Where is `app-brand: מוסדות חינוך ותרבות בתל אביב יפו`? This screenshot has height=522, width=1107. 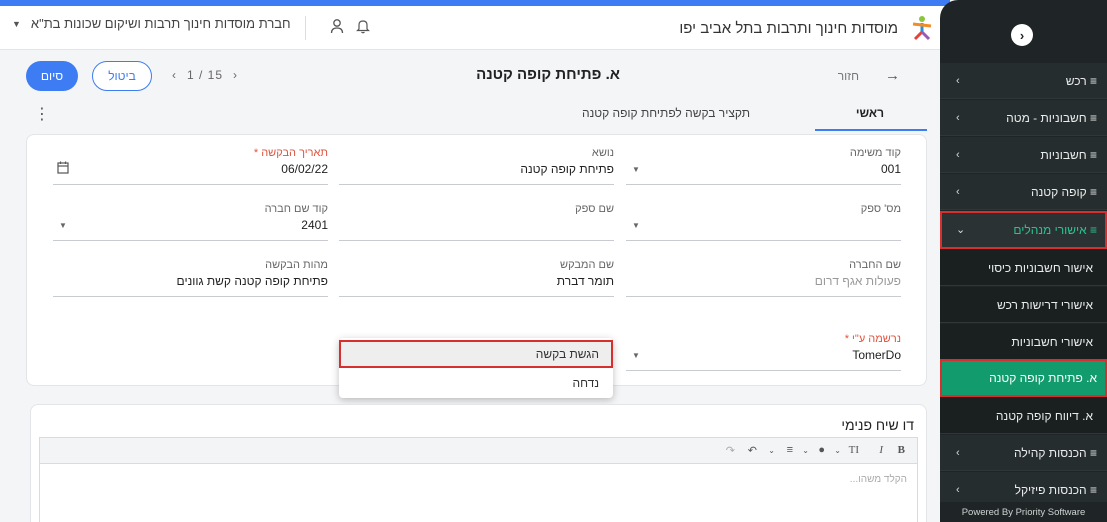
app-brand: מוסדות חינוך ותרבות בתל אביב יפו is located at coordinates (807, 28).